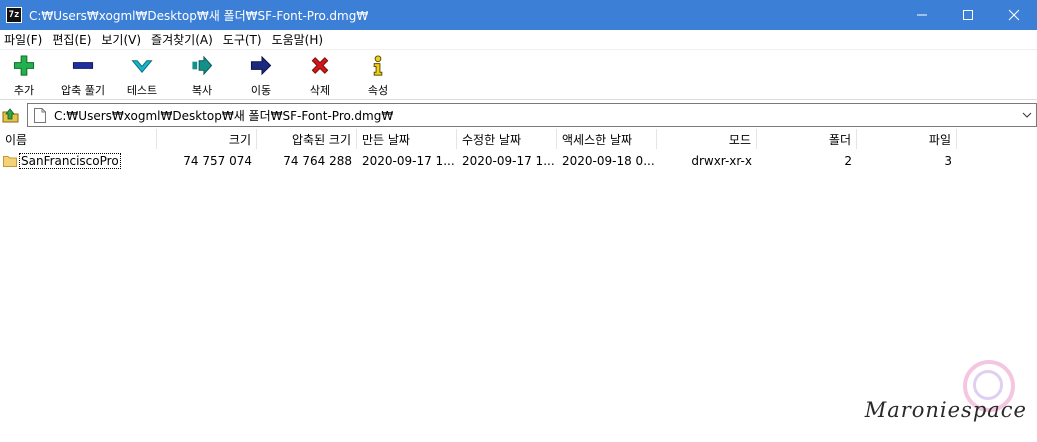  What do you see at coordinates (217, 161) in the screenshot?
I see `size-cell: 74 757 074` at bounding box center [217, 161].